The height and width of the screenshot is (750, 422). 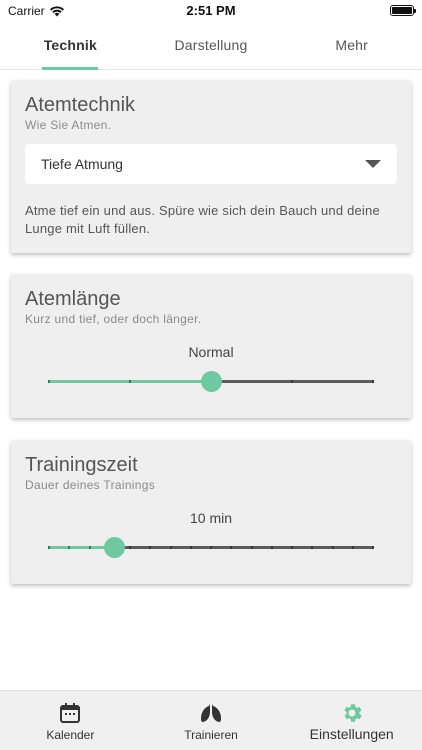 I want to click on nav-label: Kalender, so click(x=70, y=735).